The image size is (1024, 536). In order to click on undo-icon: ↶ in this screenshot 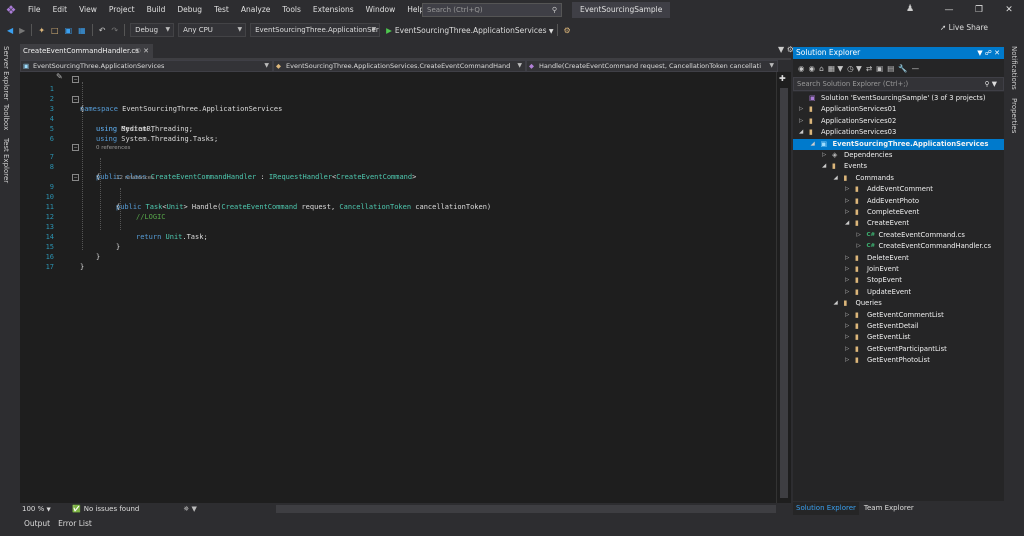, I will do `click(102, 30)`.